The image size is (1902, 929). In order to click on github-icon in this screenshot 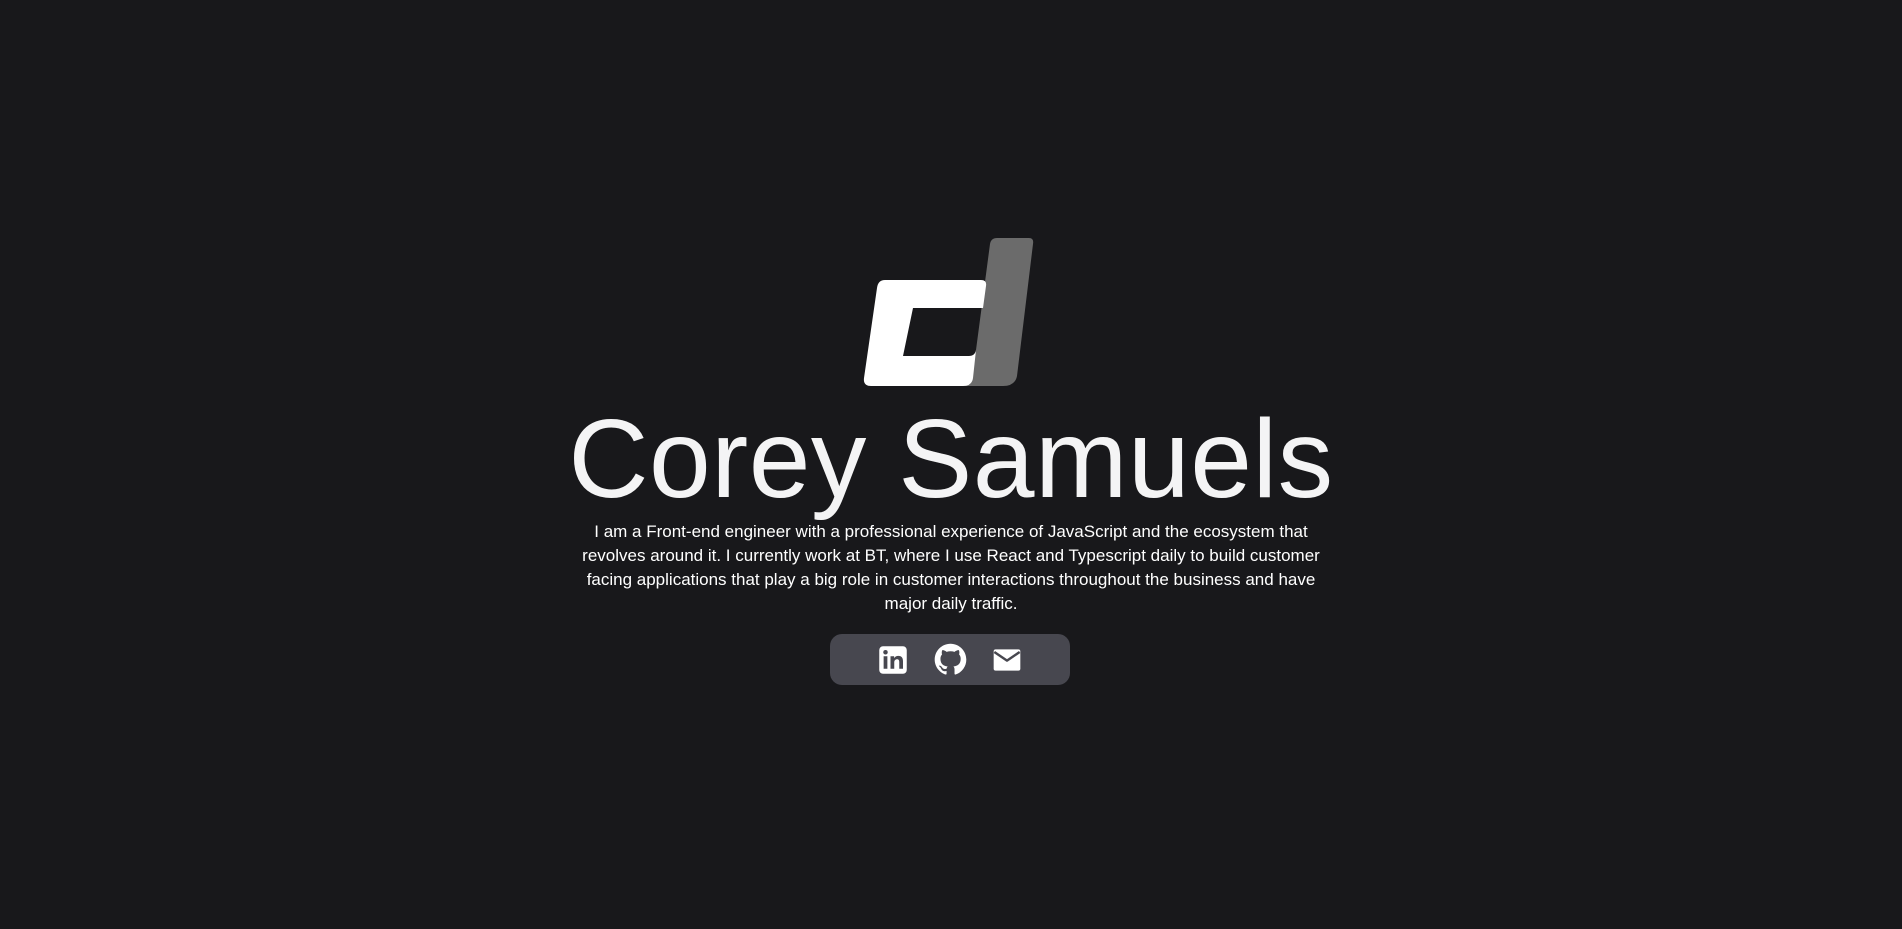, I will do `click(950, 659)`.